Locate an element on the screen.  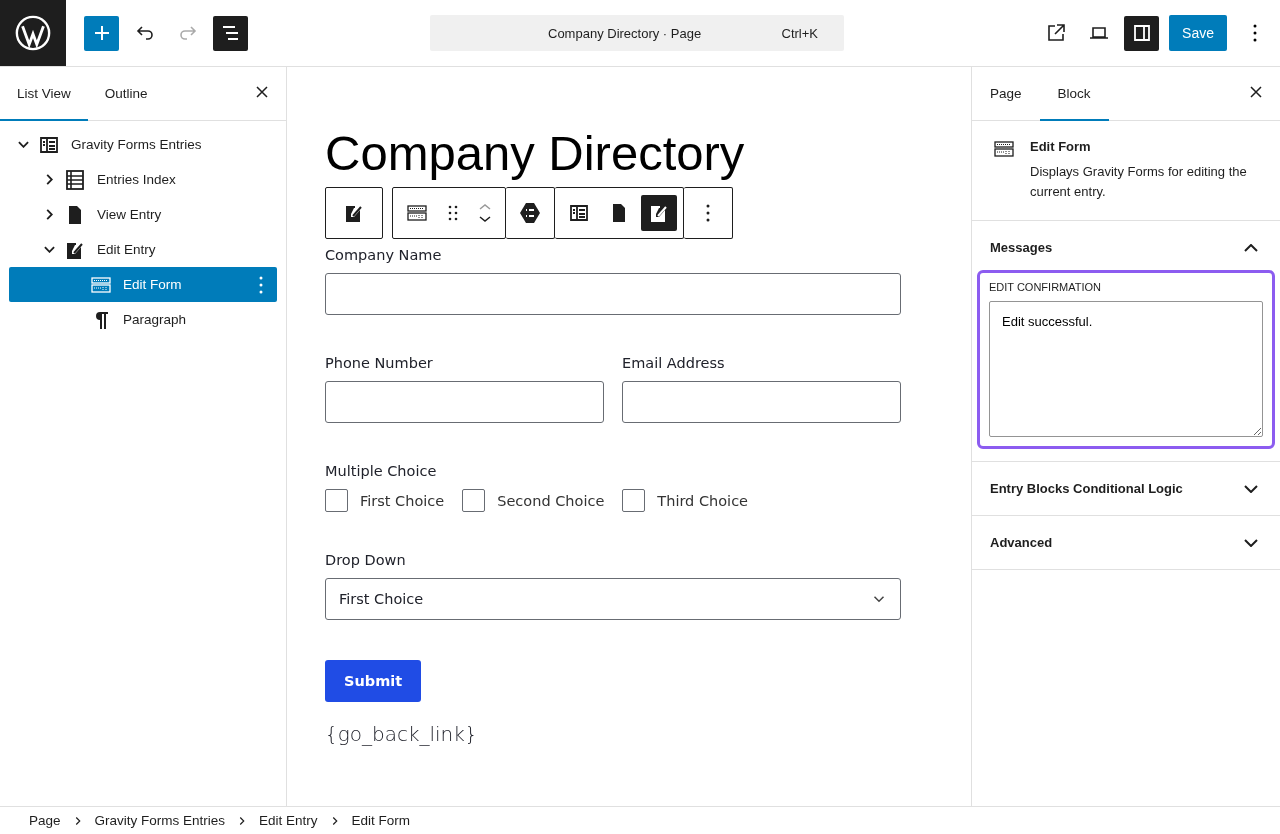
list-view-item: Gravity Forms Entries is located at coordinates (143, 144).